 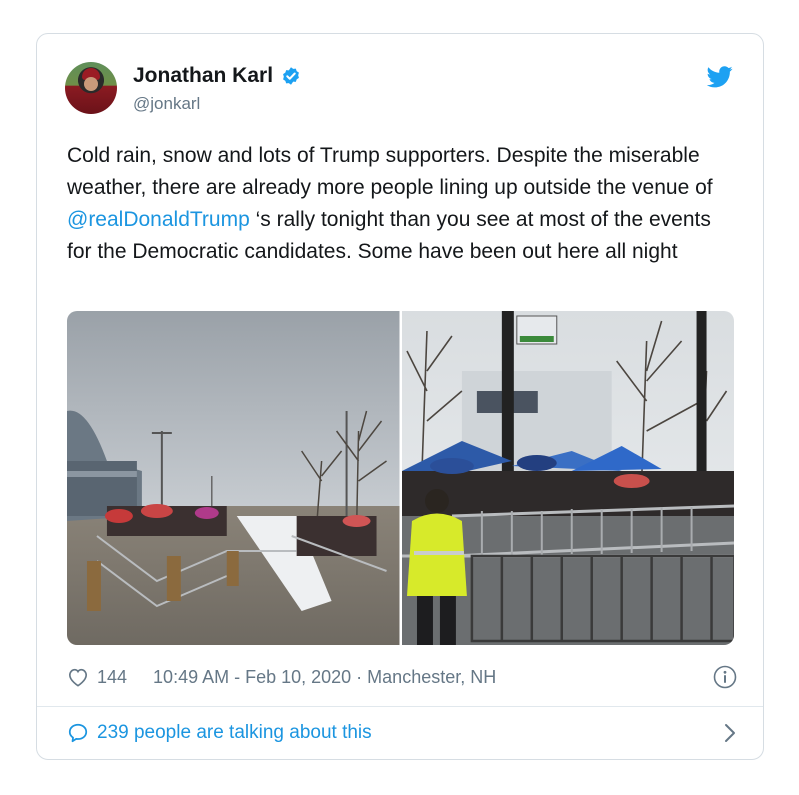 What do you see at coordinates (166, 104) in the screenshot?
I see `author-handle: @jonkarl` at bounding box center [166, 104].